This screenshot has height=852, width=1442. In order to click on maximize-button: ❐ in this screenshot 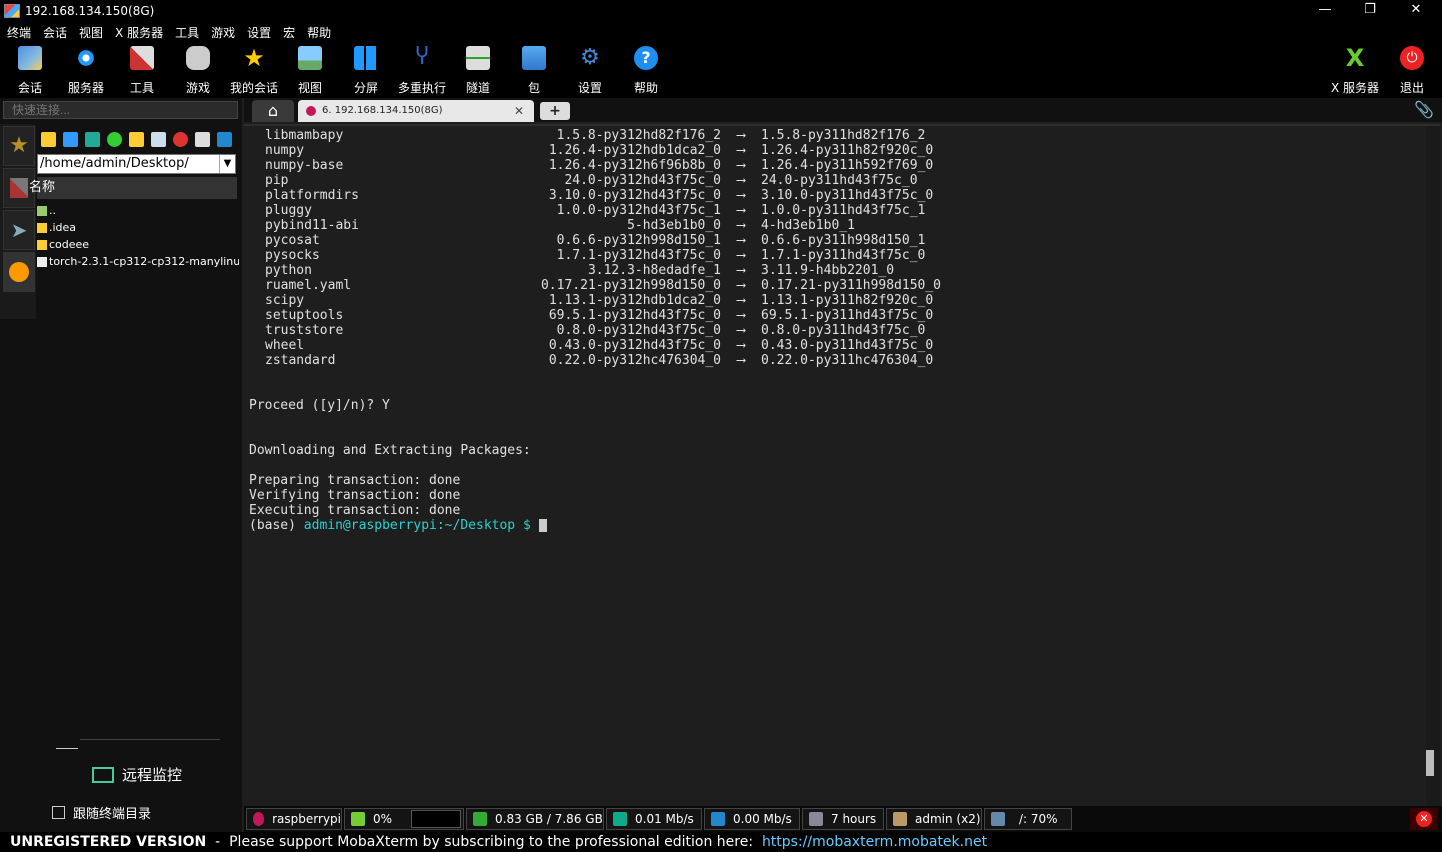, I will do `click(1370, 11)`.